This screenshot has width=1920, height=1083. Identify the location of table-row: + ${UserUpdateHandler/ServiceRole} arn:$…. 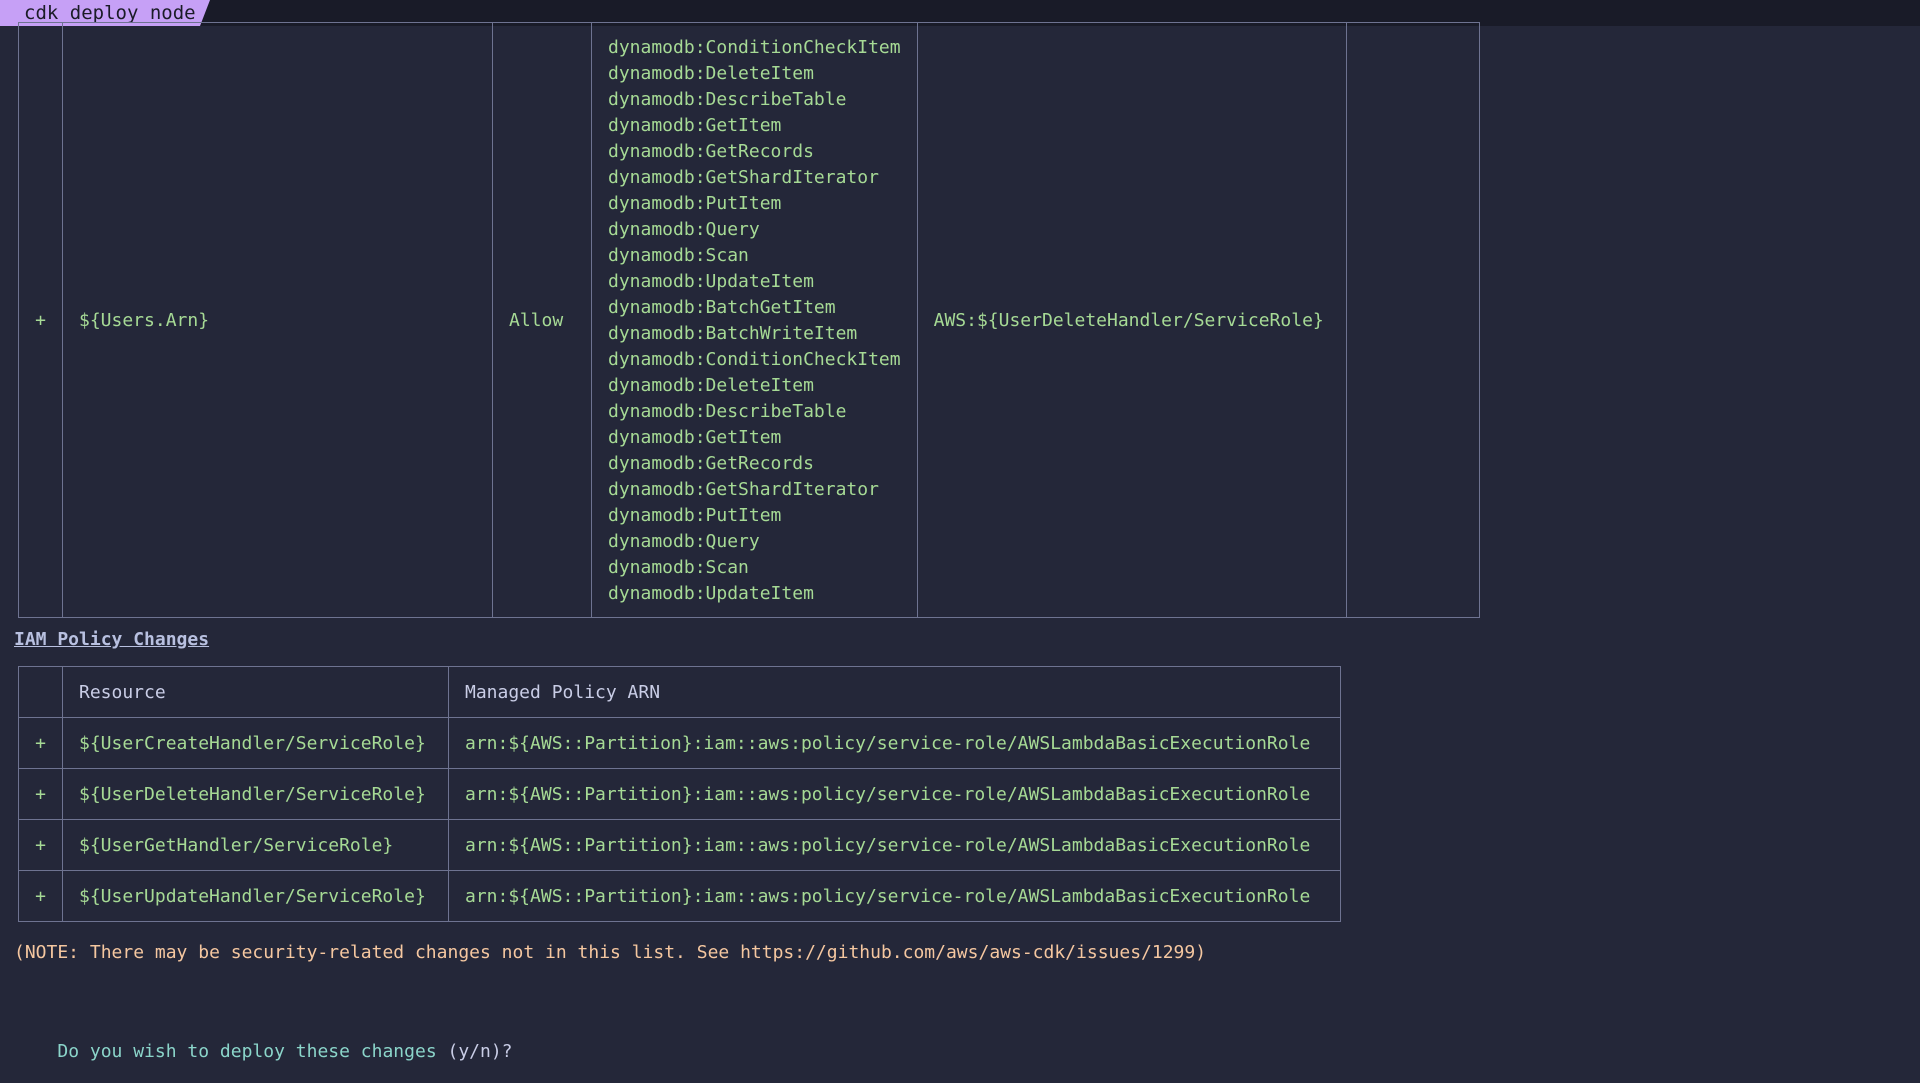
(679, 896).